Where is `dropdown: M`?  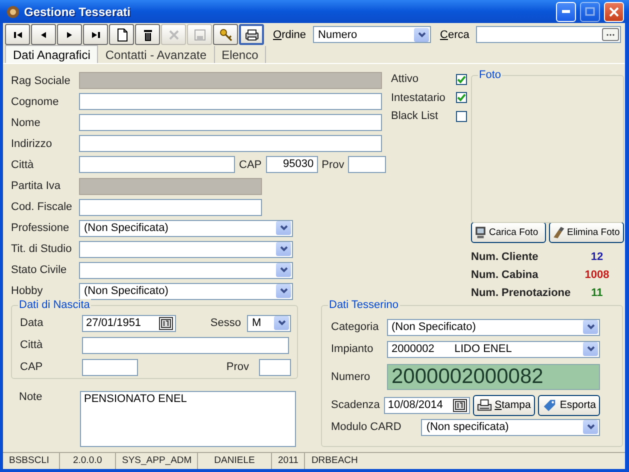
dropdown: M is located at coordinates (269, 323).